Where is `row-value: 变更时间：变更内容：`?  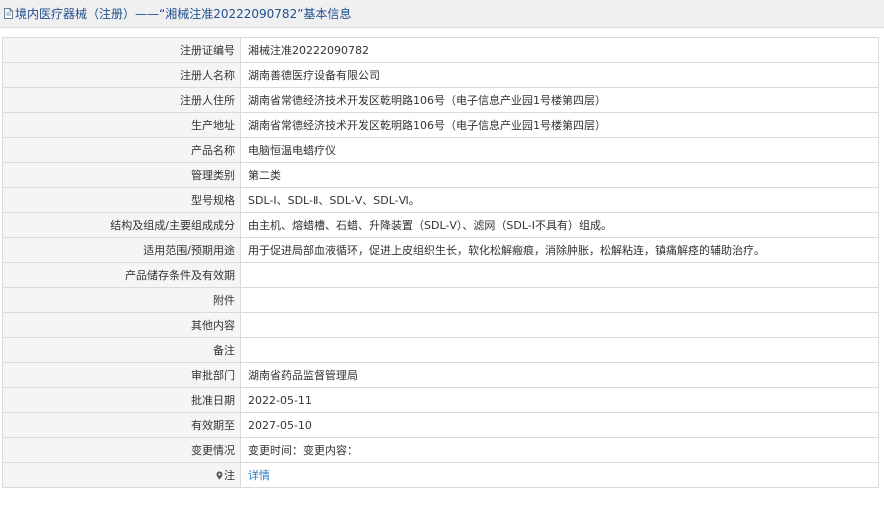 row-value: 变更时间：变更内容： is located at coordinates (559, 450).